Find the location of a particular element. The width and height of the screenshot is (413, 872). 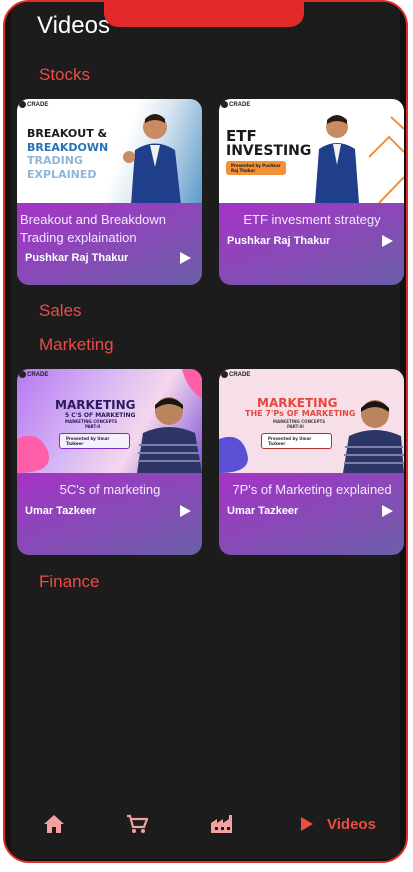

video-title: ETF invesment strategy is located at coordinates (312, 219).